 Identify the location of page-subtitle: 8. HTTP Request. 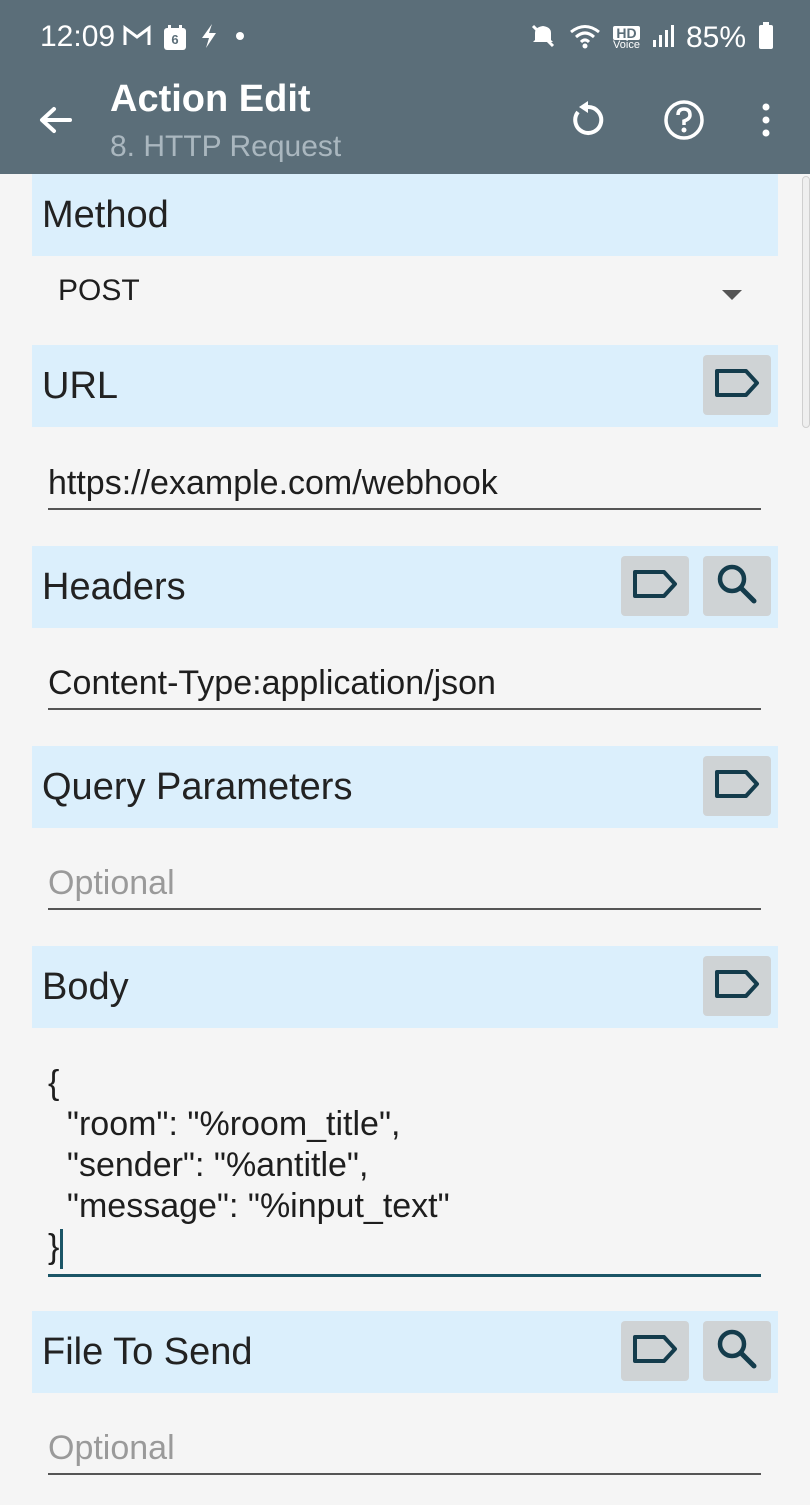
(226, 146).